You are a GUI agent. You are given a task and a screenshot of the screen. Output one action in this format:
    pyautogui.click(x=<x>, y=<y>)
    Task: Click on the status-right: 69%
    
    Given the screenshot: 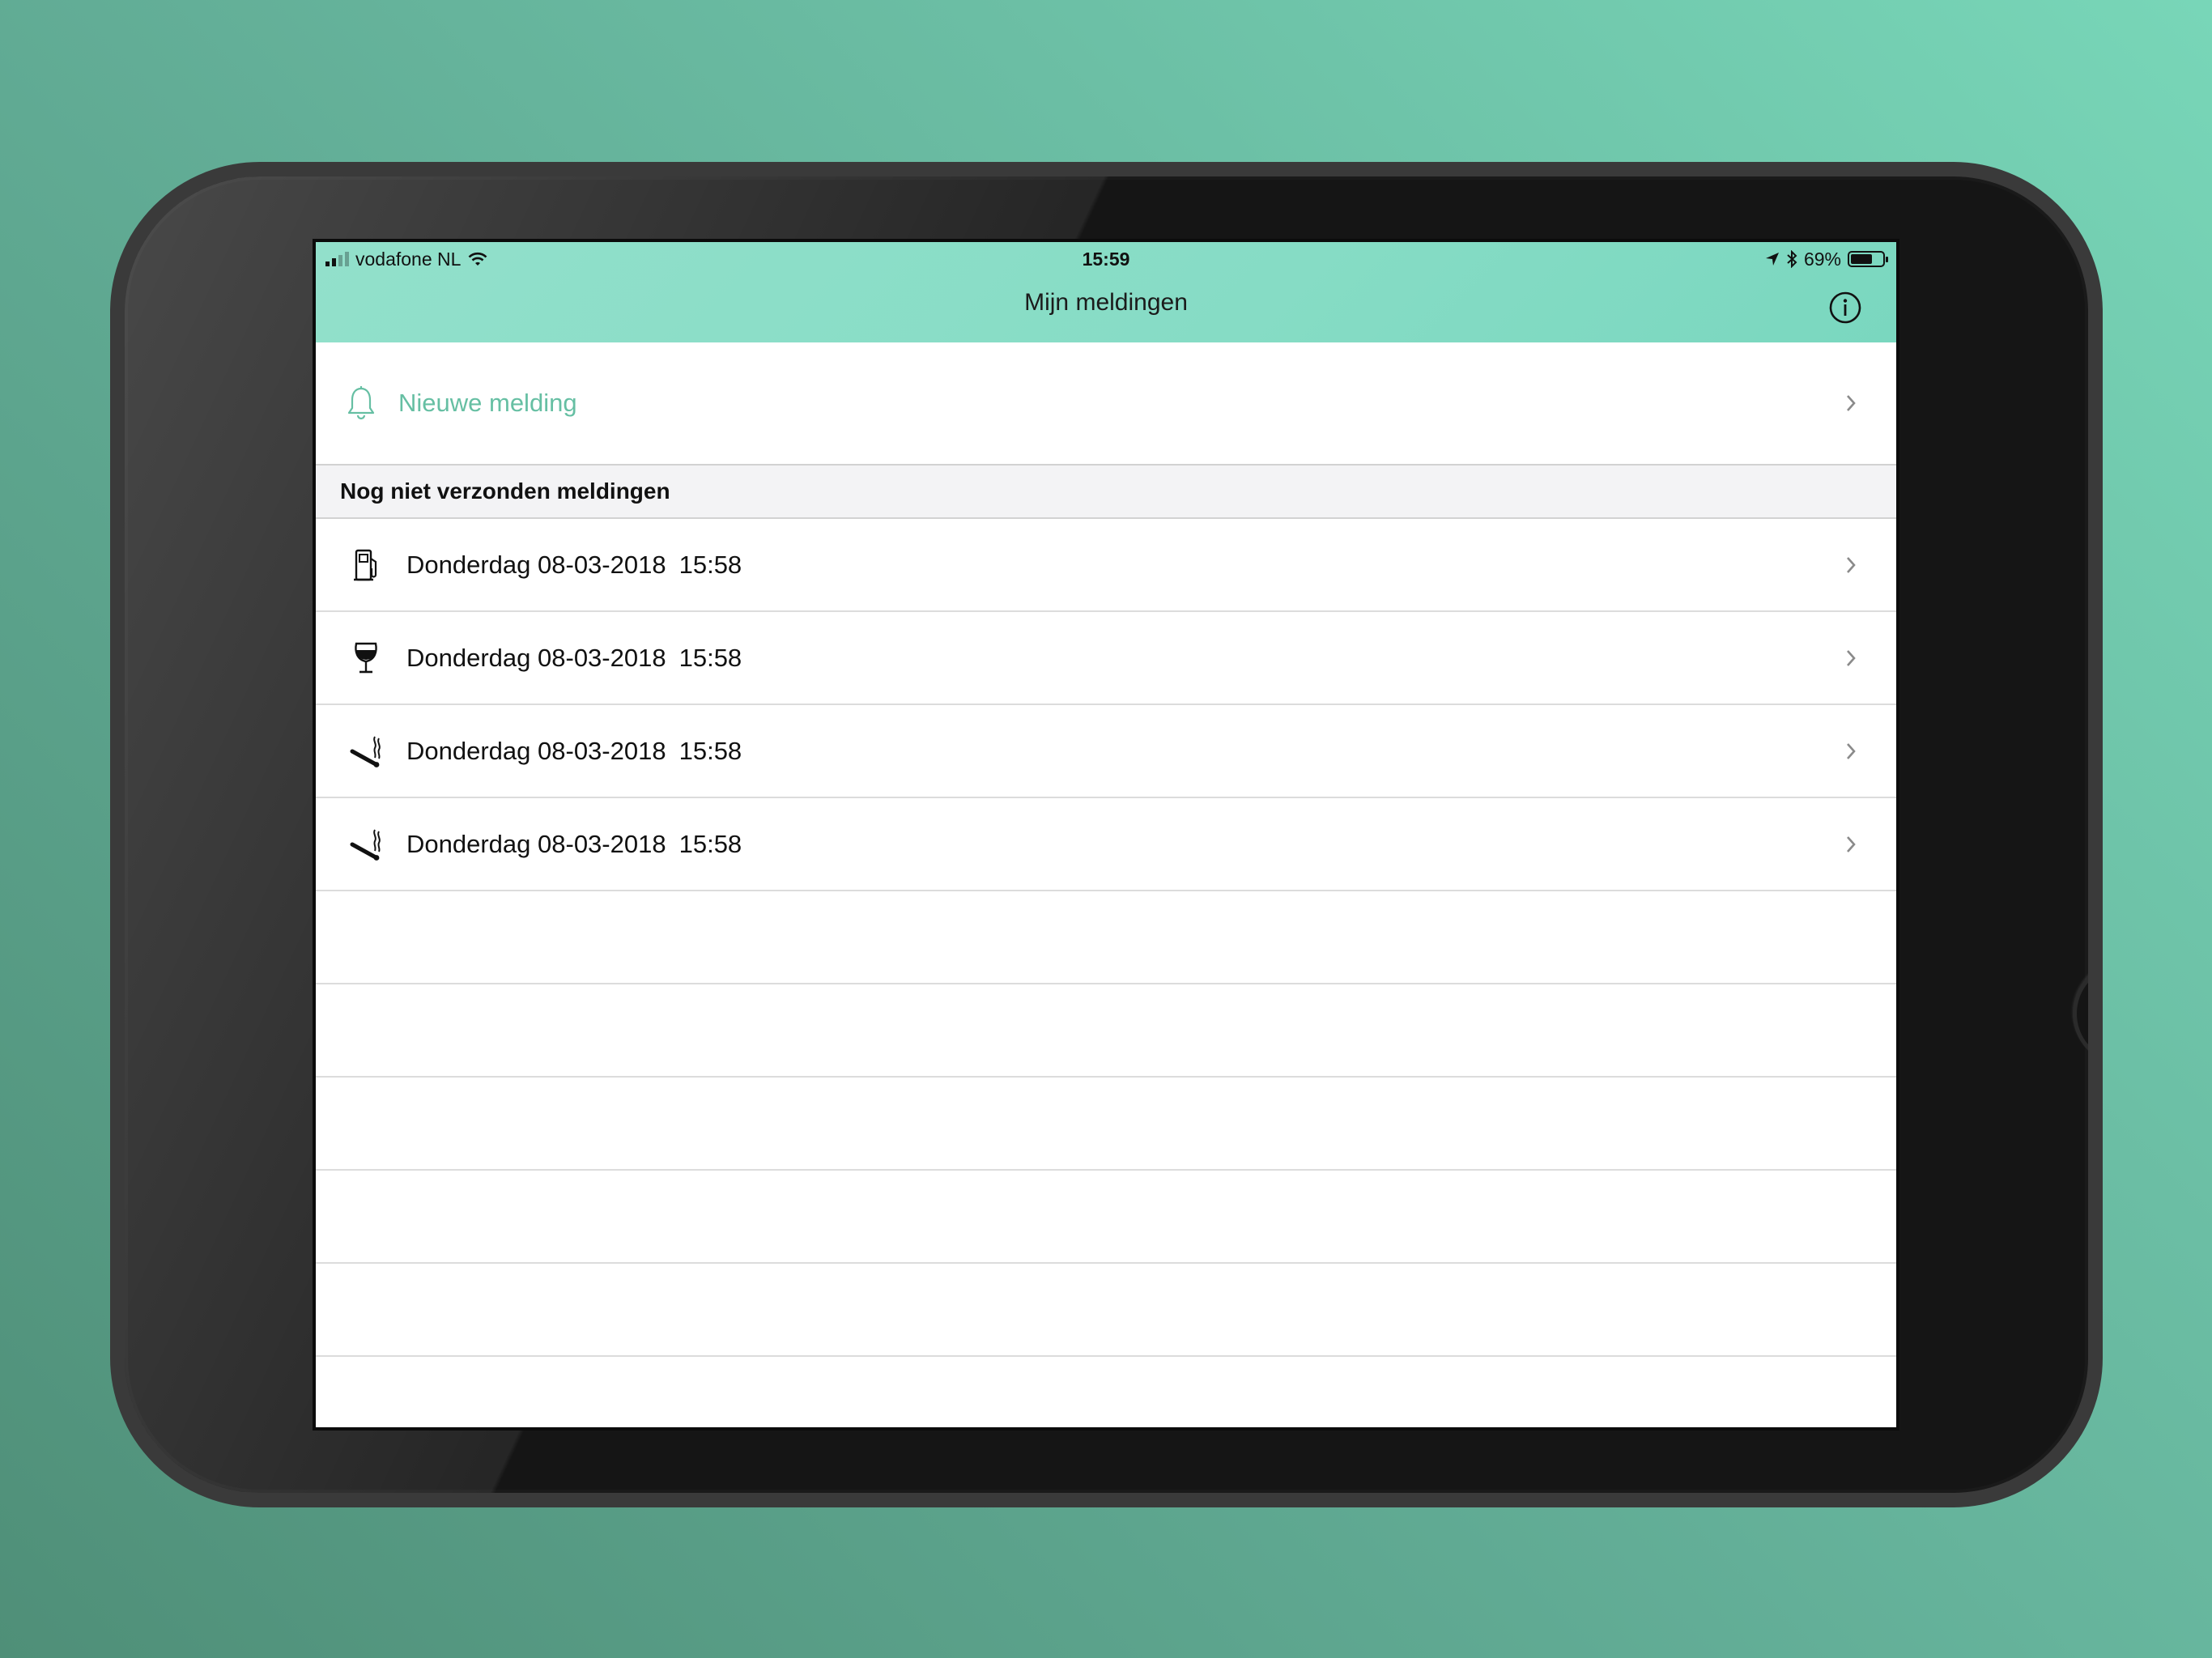 What is the action you would take?
    pyautogui.click(x=1827, y=259)
    